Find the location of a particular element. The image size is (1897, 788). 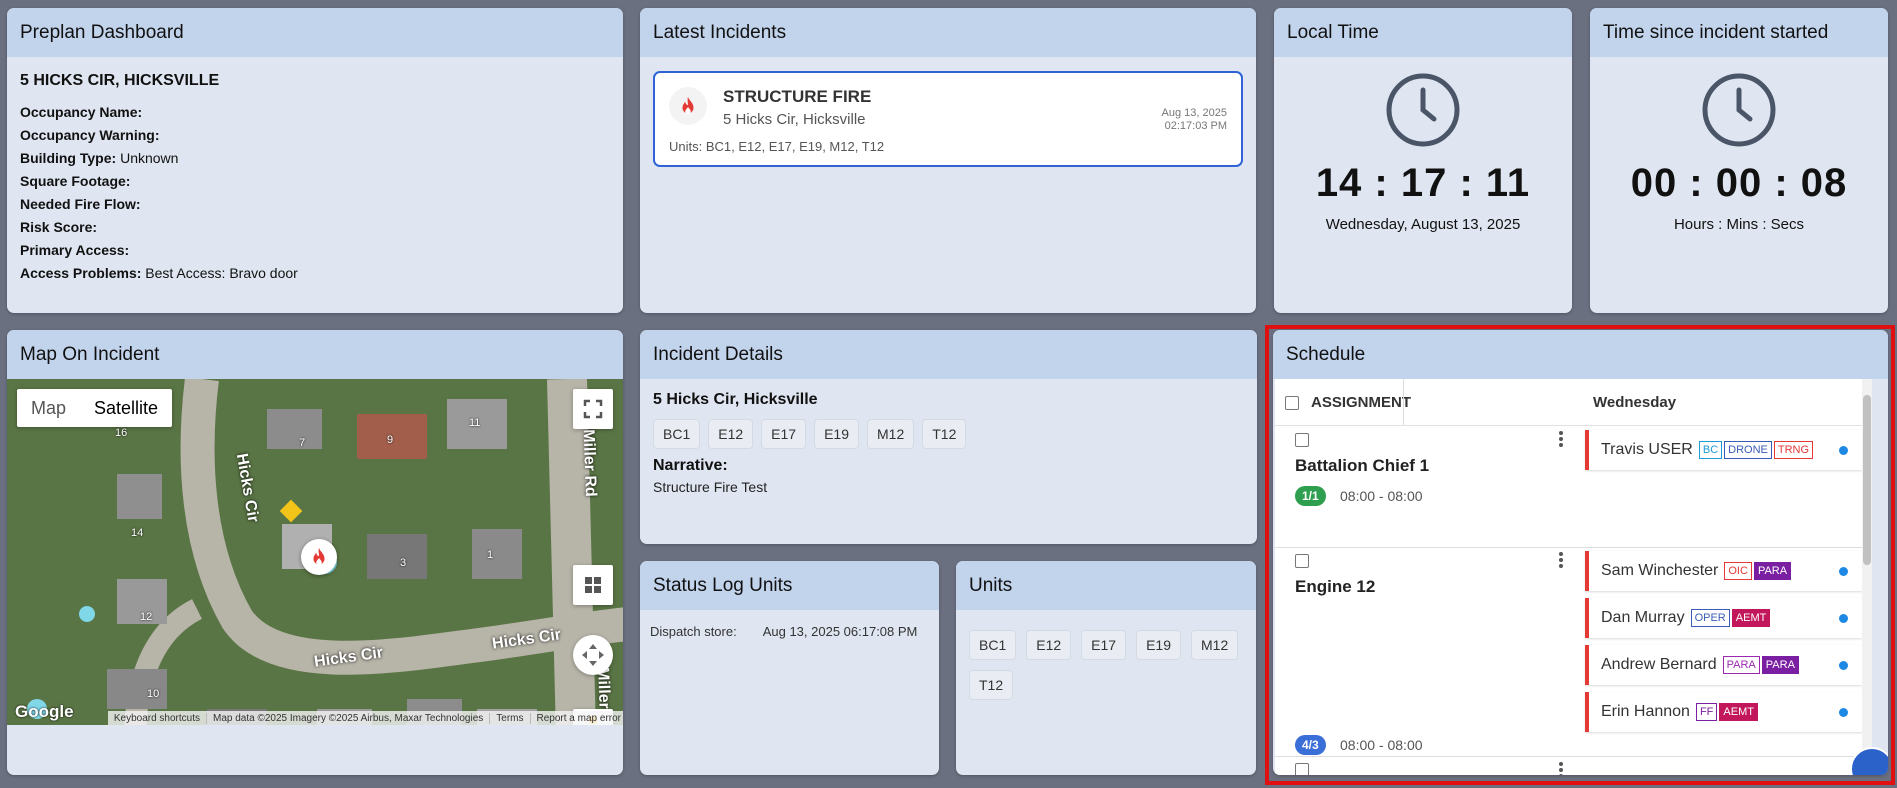

assignment-name: Engine 12 is located at coordinates (1335, 586).